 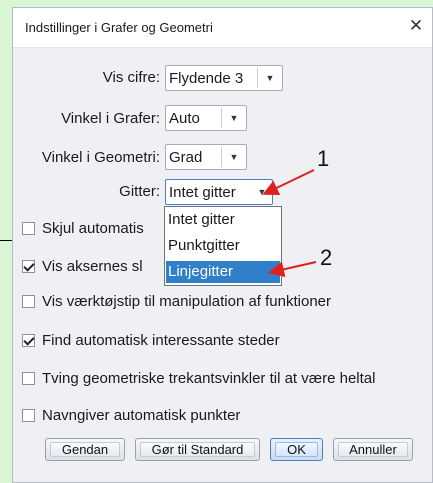 I want to click on digits-label: Vis cifre:, so click(x=131, y=77).